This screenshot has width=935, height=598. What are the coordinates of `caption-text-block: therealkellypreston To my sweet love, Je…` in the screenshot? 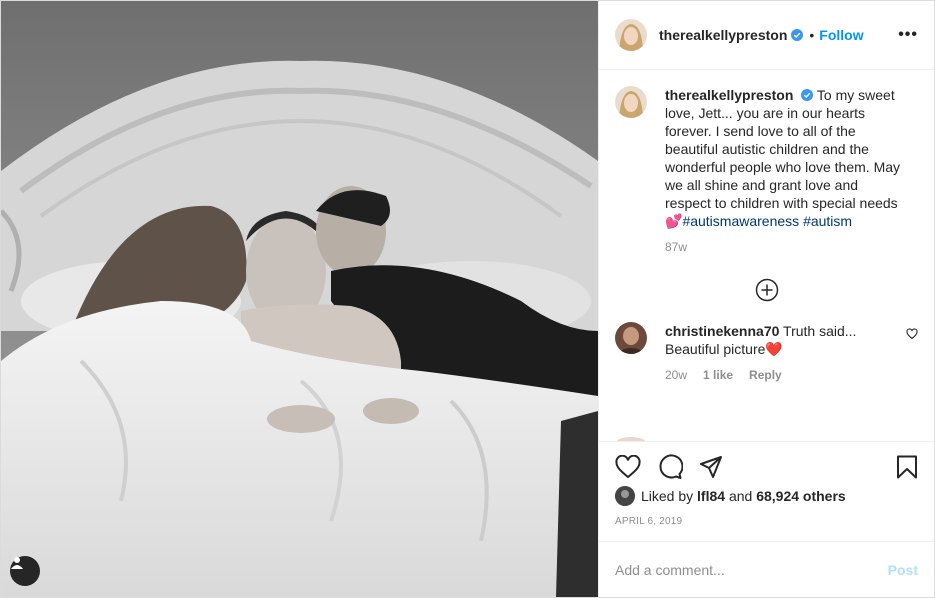 It's located at (785, 158).